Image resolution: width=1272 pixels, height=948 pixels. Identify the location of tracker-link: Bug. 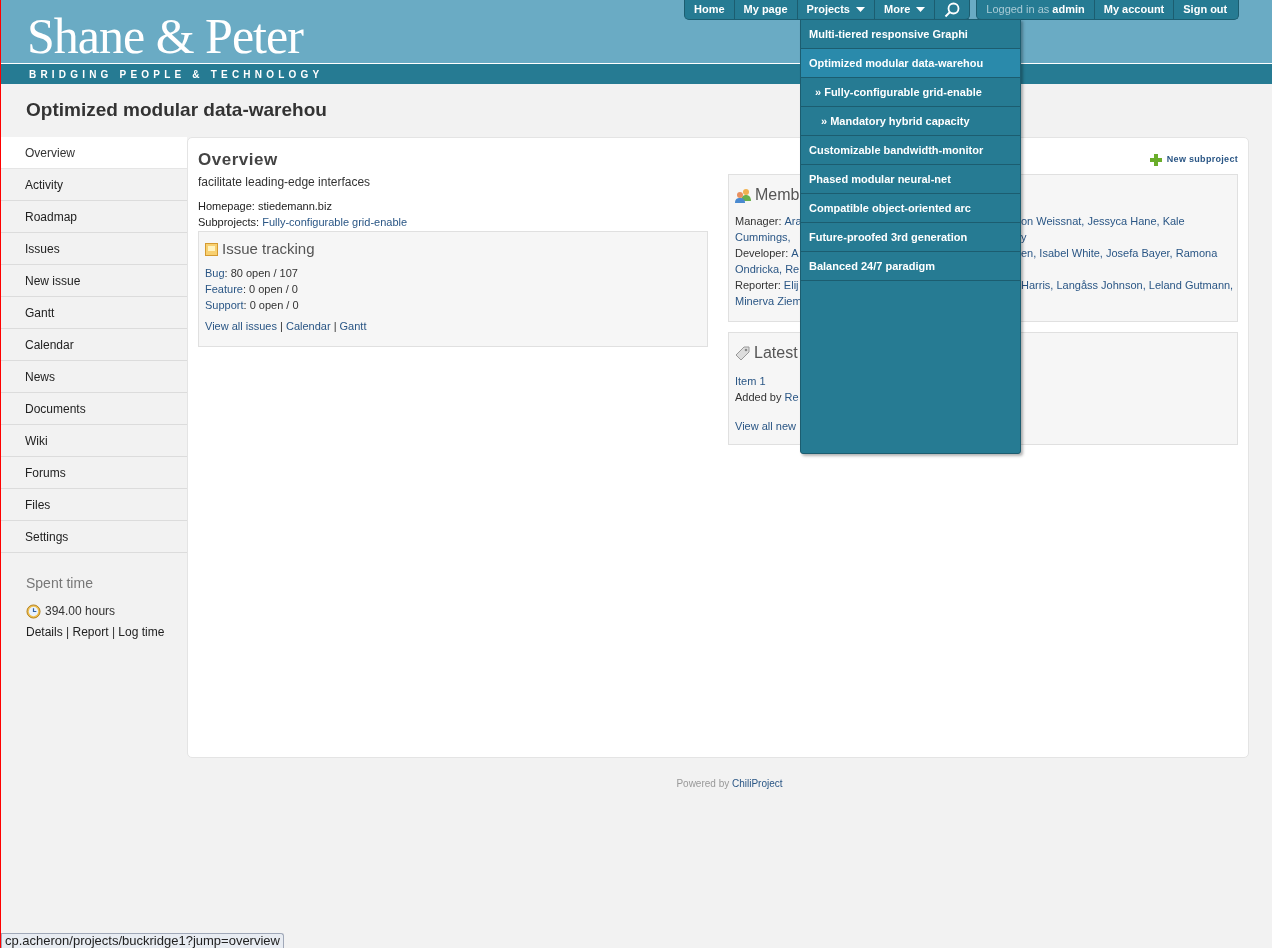
(215, 272).